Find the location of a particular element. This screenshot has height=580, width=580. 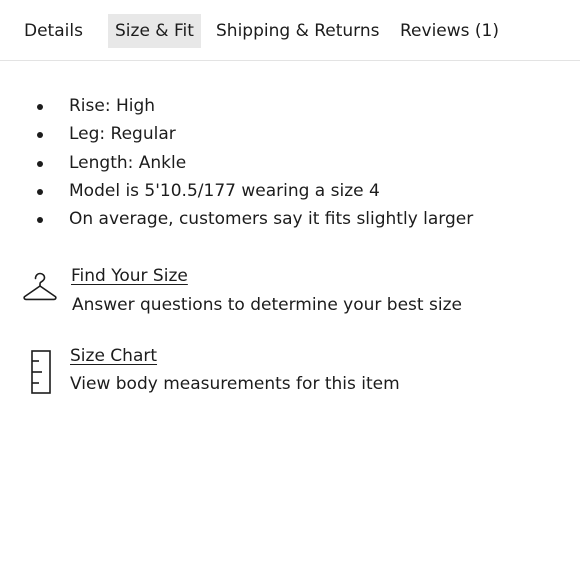

tab-reviews: Reviews (1) is located at coordinates (449, 31).